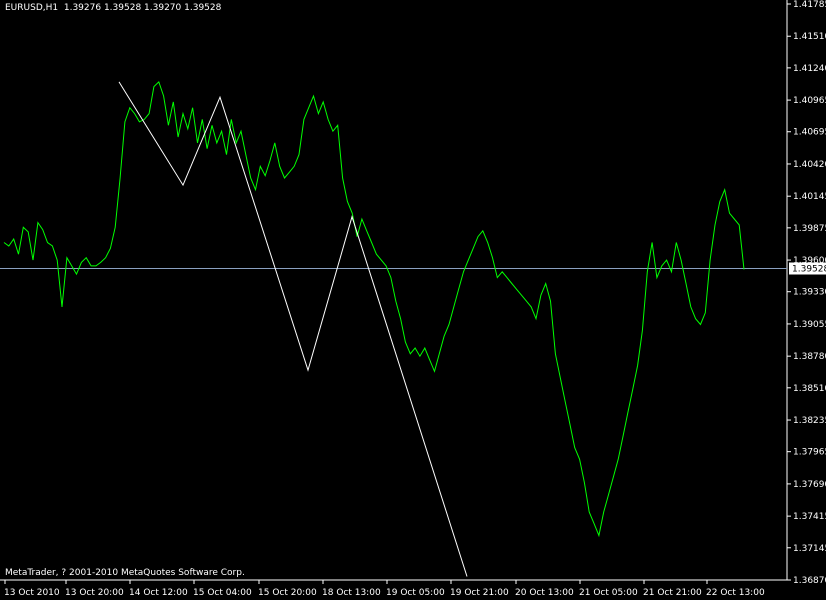 This screenshot has height=600, width=826. What do you see at coordinates (809, 485) in the screenshot?
I see `price-tick-label: 1.37690` at bounding box center [809, 485].